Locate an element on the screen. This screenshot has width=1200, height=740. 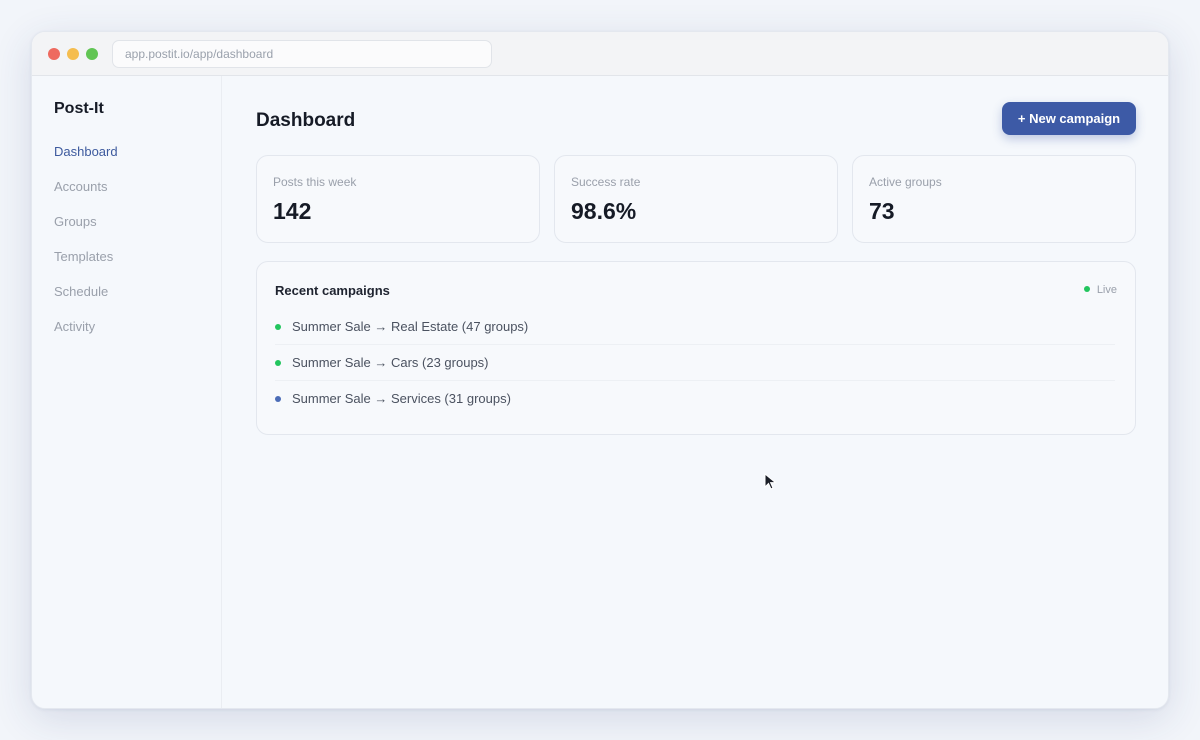
panel-title: Recent campaigns is located at coordinates (332, 290).